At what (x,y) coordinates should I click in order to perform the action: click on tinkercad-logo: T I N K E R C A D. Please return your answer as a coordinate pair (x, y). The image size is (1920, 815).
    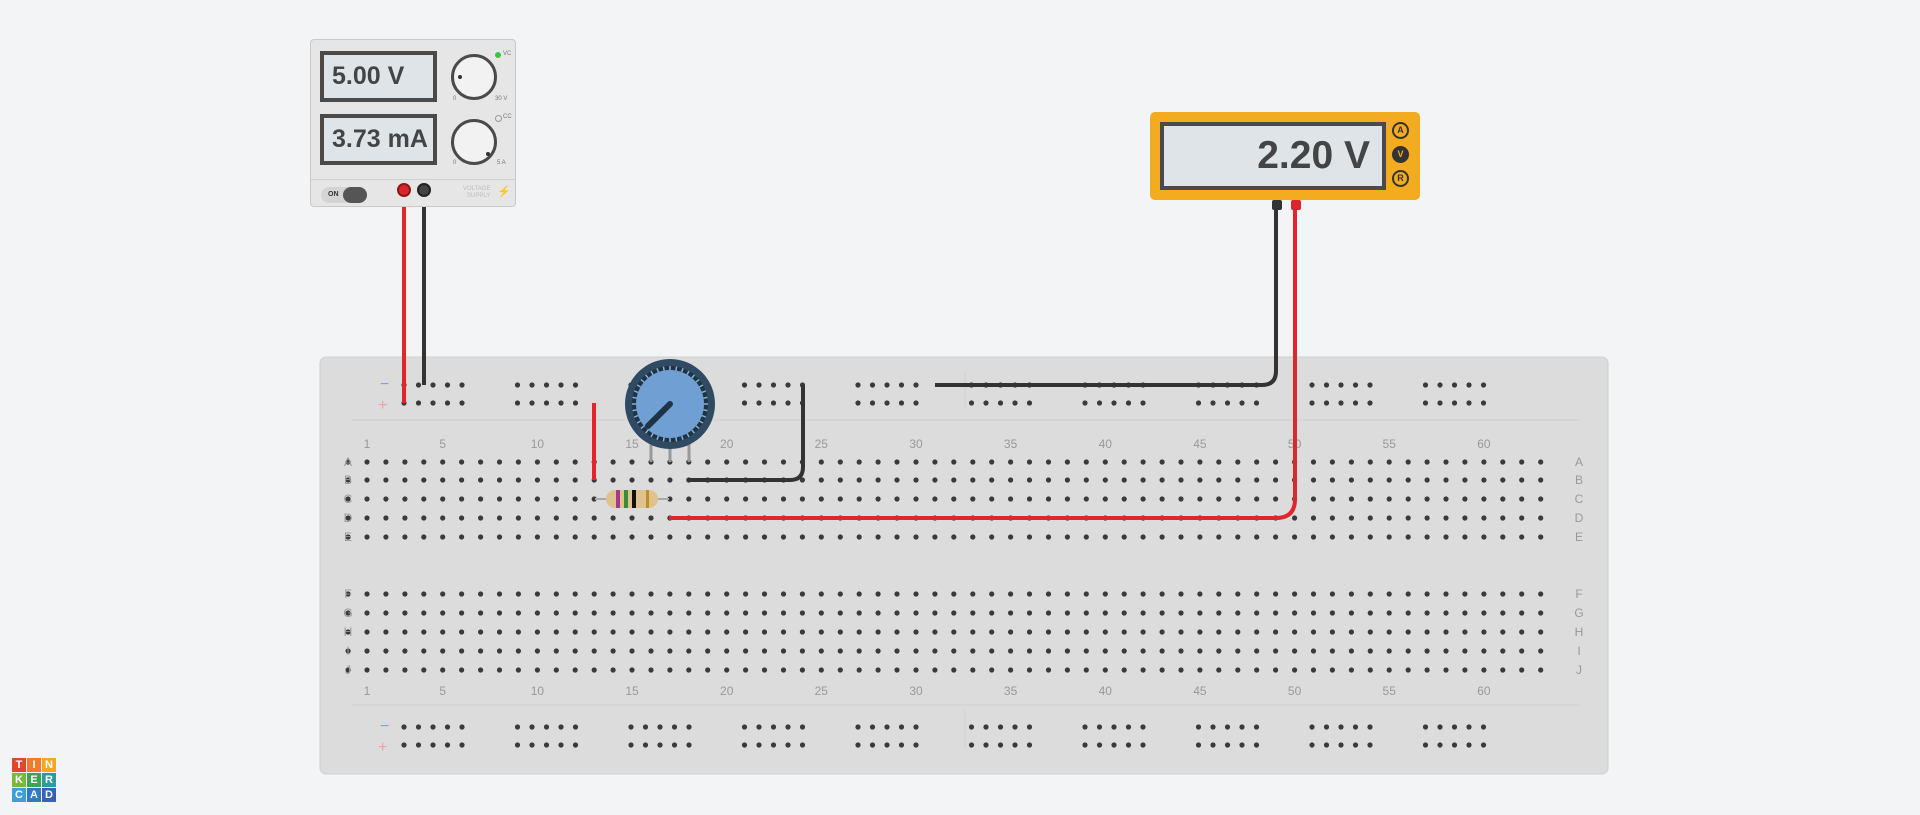
    Looking at the image, I should click on (34, 780).